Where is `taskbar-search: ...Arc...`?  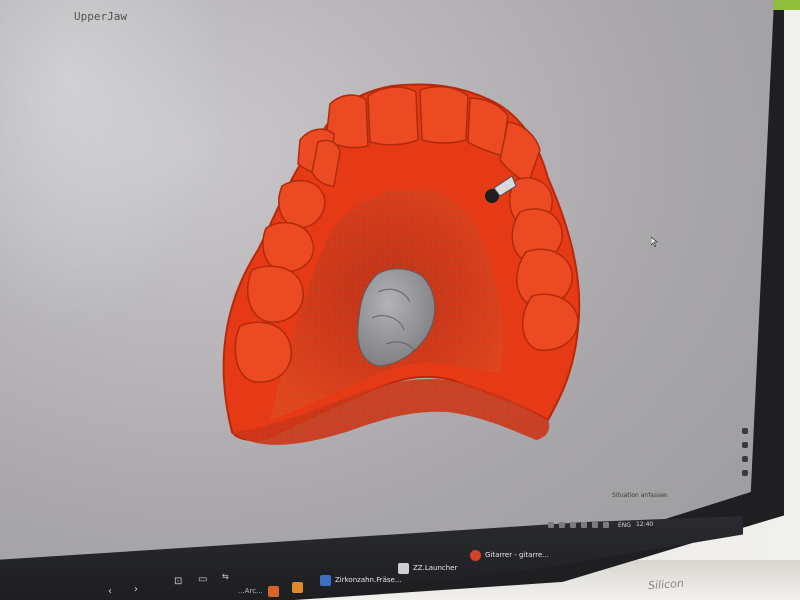 taskbar-search: ...Arc... is located at coordinates (250, 591).